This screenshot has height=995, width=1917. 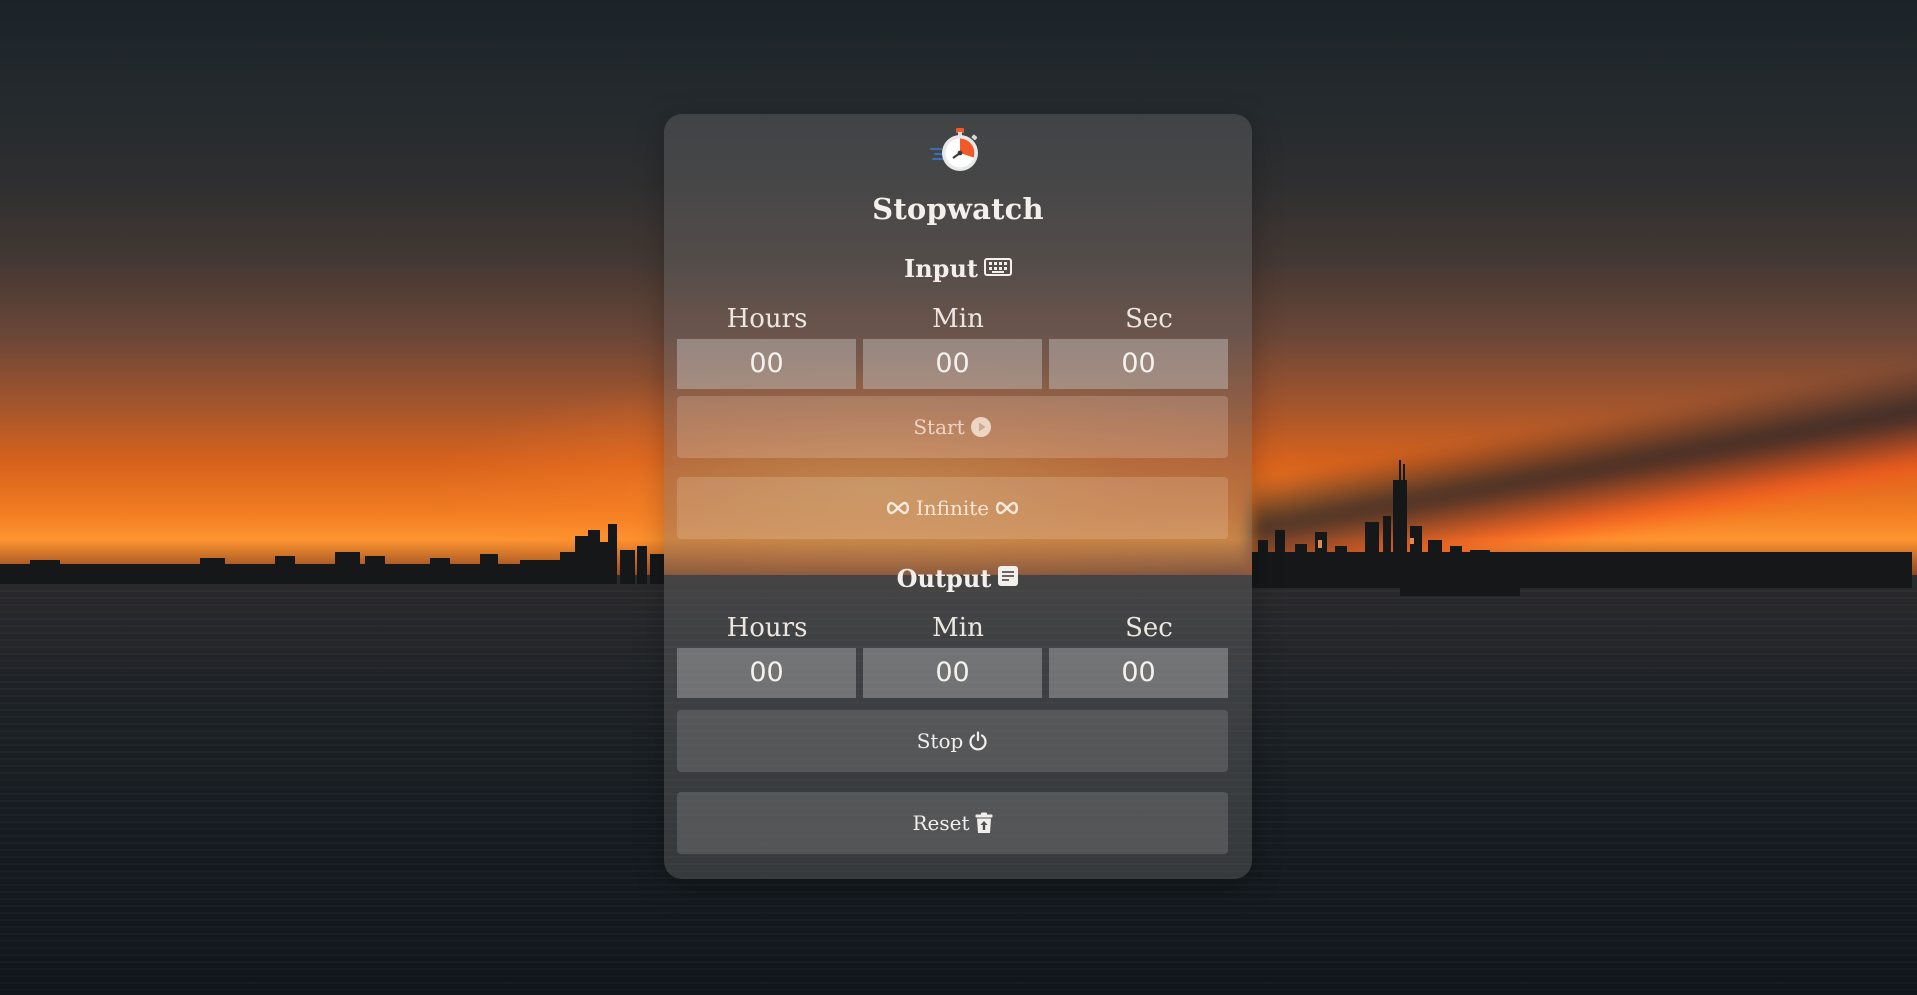 What do you see at coordinates (958, 209) in the screenshot?
I see `app-title: Stopwatch` at bounding box center [958, 209].